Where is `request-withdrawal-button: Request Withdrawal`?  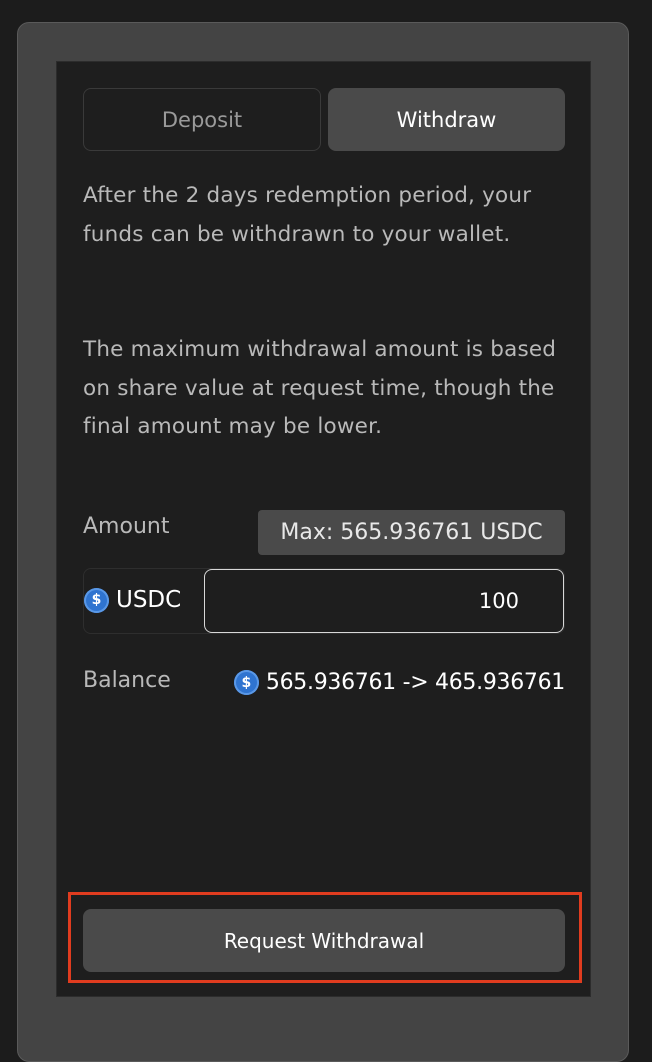 request-withdrawal-button: Request Withdrawal is located at coordinates (324, 940).